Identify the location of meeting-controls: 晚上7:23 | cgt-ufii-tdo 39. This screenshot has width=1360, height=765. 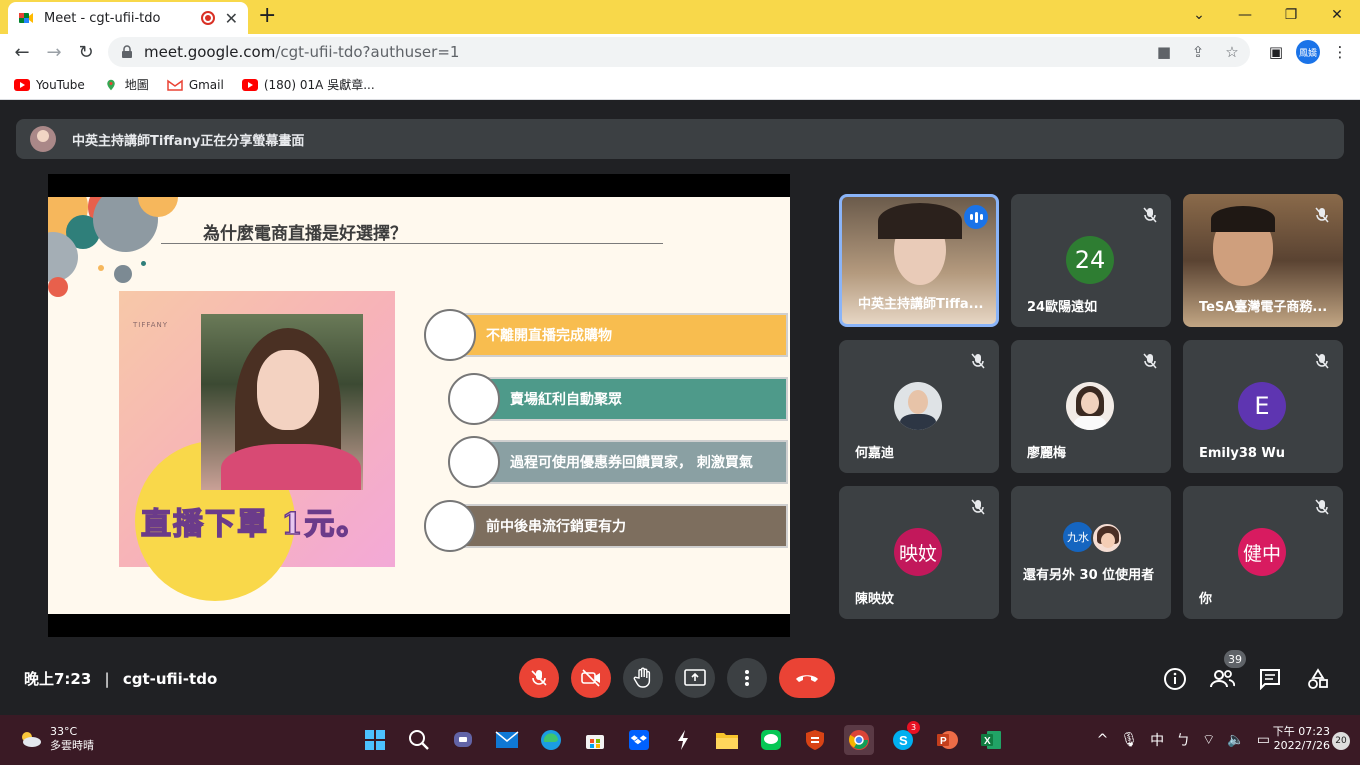
(680, 676).